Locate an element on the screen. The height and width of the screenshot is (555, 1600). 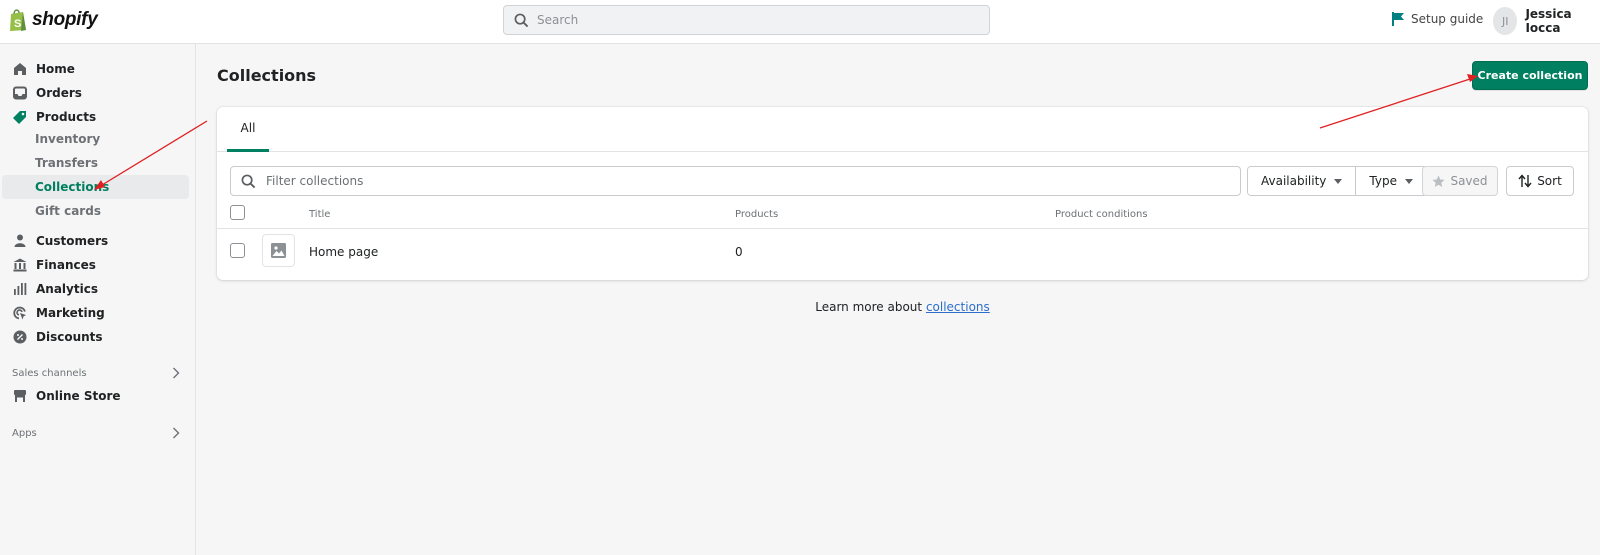
global-search is located at coordinates (746, 20).